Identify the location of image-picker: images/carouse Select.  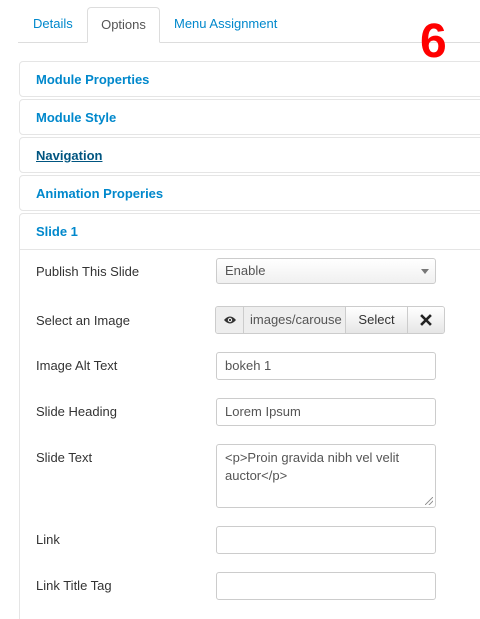
(330, 320).